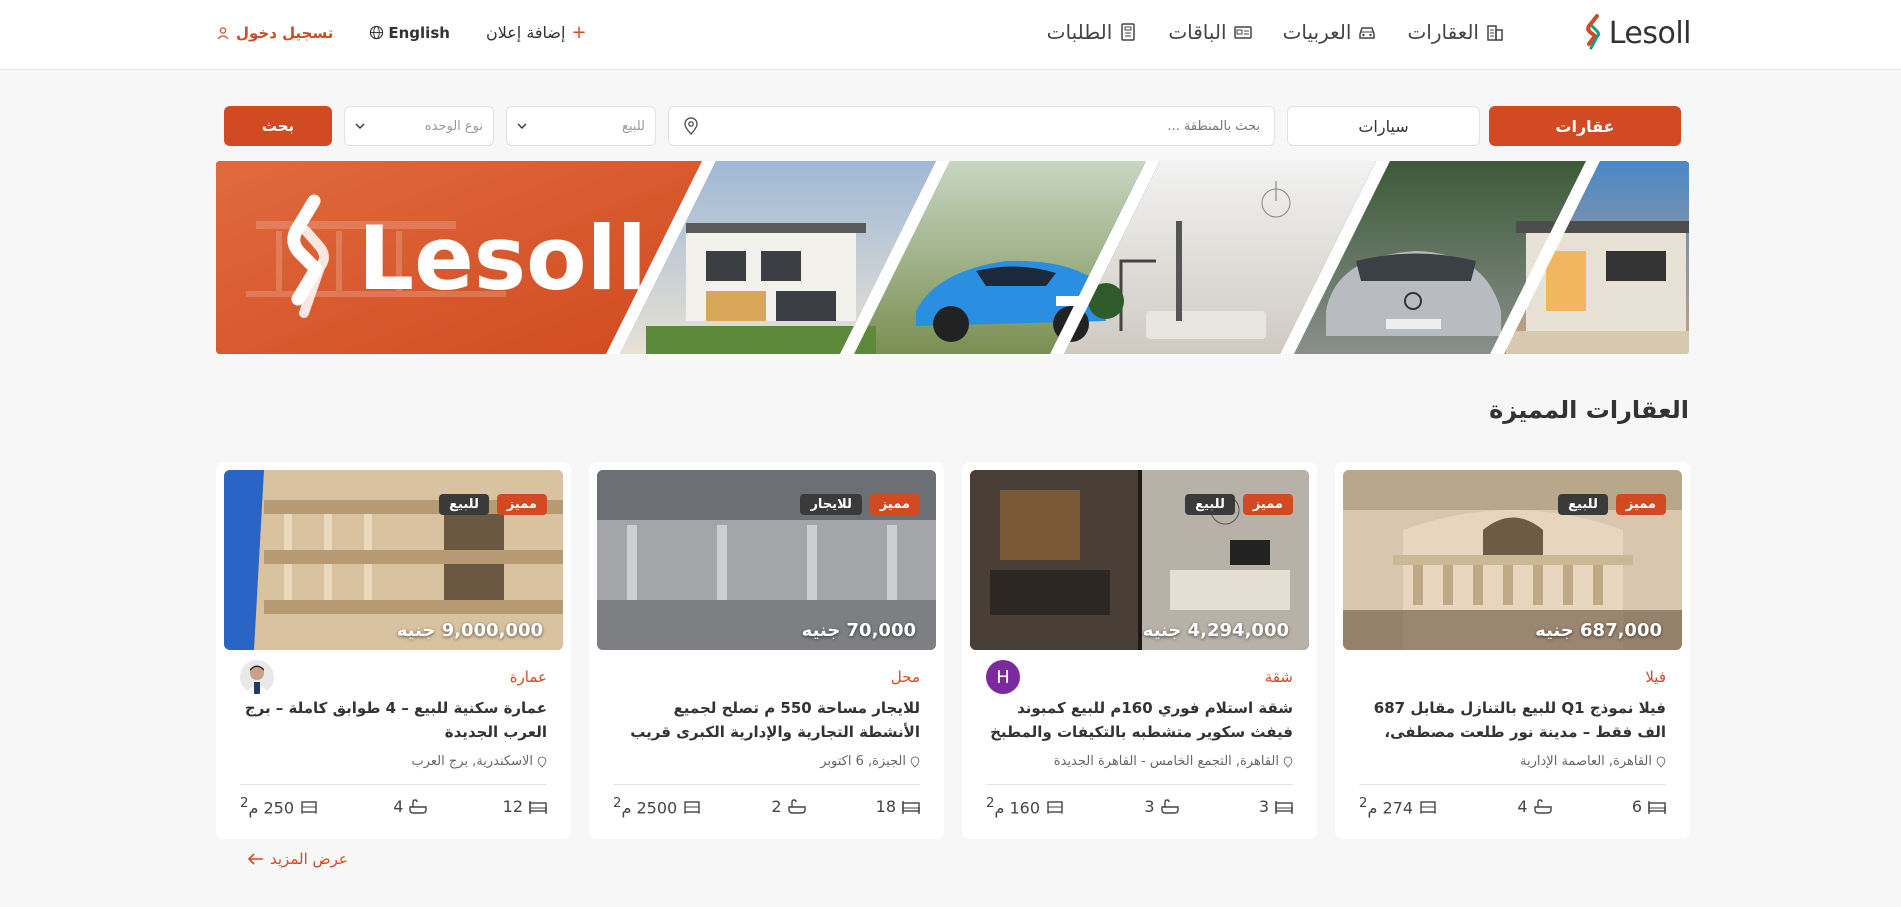  I want to click on nav-packages: الباقات, so click(1210, 32).